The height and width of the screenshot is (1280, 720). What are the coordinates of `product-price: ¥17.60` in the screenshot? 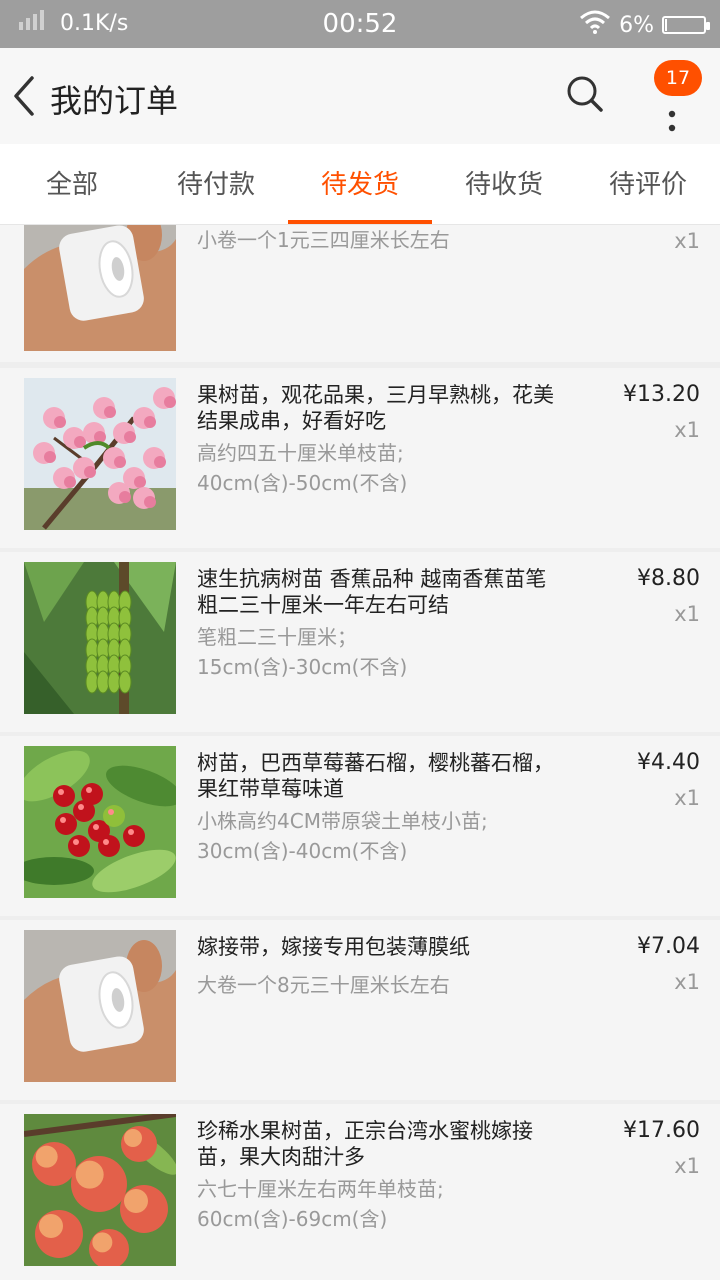 It's located at (661, 1130).